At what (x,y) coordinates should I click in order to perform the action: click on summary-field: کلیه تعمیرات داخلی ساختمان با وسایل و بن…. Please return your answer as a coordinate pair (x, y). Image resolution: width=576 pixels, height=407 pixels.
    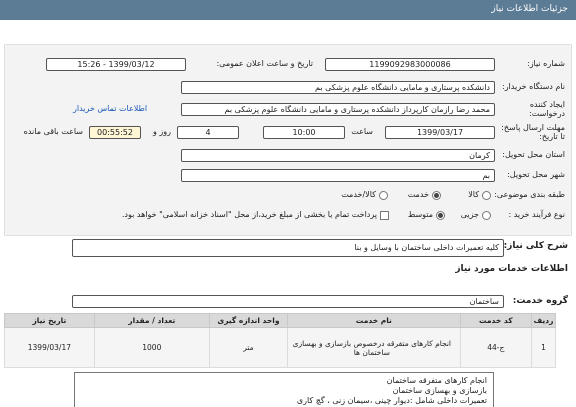
    Looking at the image, I should click on (288, 248).